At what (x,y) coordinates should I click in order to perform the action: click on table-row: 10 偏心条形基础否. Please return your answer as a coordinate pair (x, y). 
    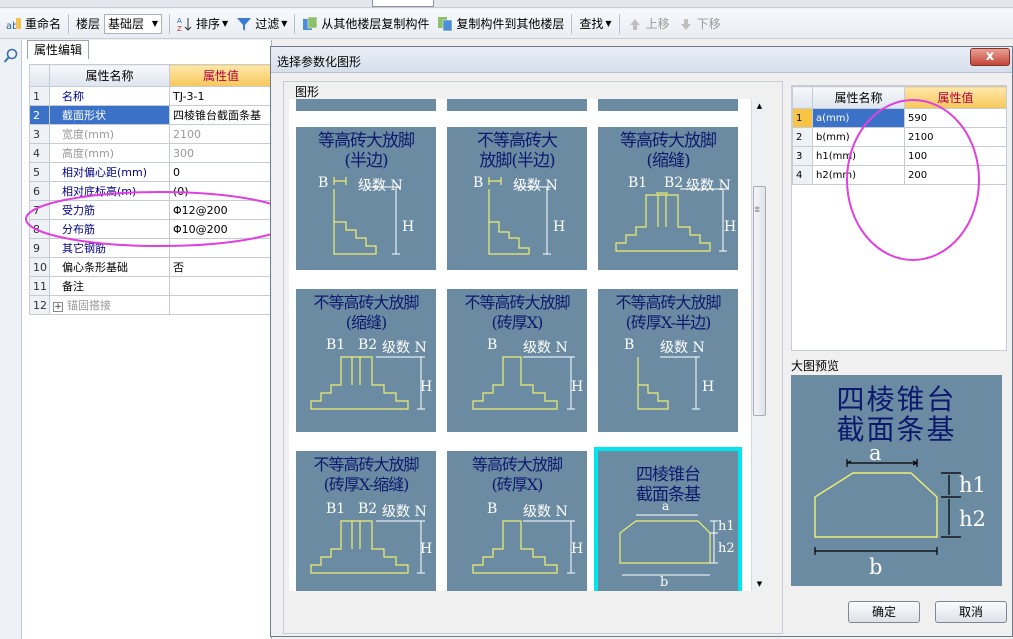
    Looking at the image, I should click on (151, 267).